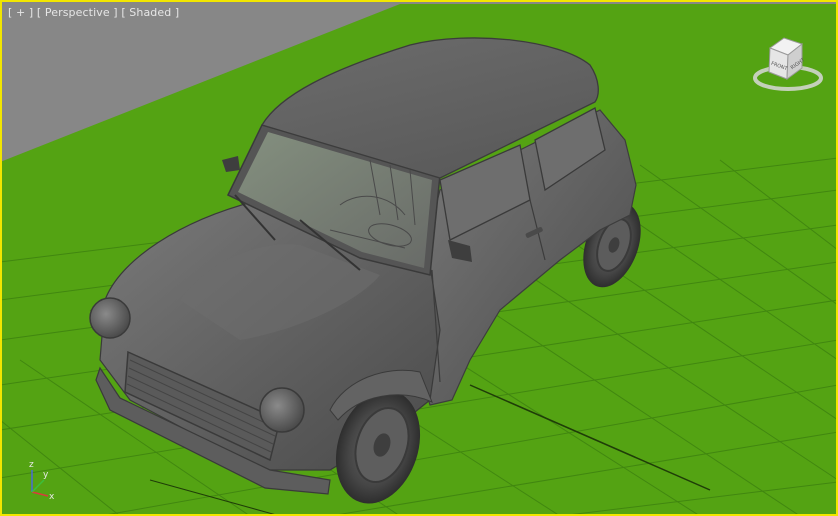 The width and height of the screenshot is (838, 516). Describe the element at coordinates (38, 486) in the screenshot. I see `y-axis-line` at that location.